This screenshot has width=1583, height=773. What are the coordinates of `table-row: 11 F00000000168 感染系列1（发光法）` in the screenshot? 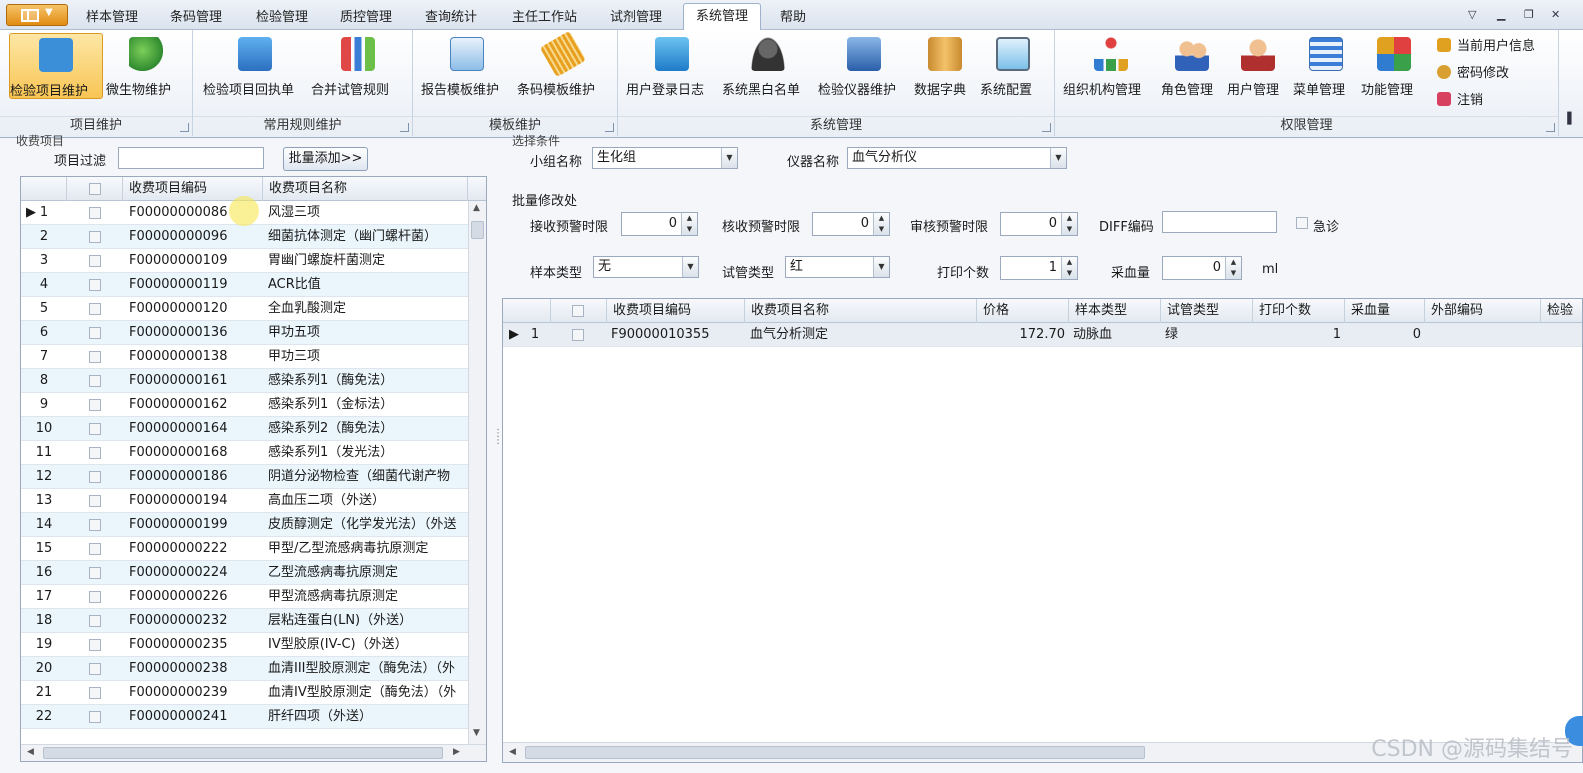 It's located at (244, 453).